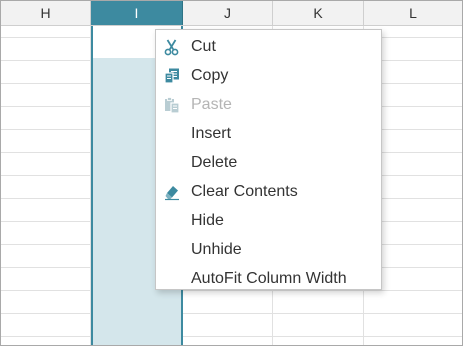  What do you see at coordinates (268, 46) in the screenshot?
I see `menu-item-cut: Cut` at bounding box center [268, 46].